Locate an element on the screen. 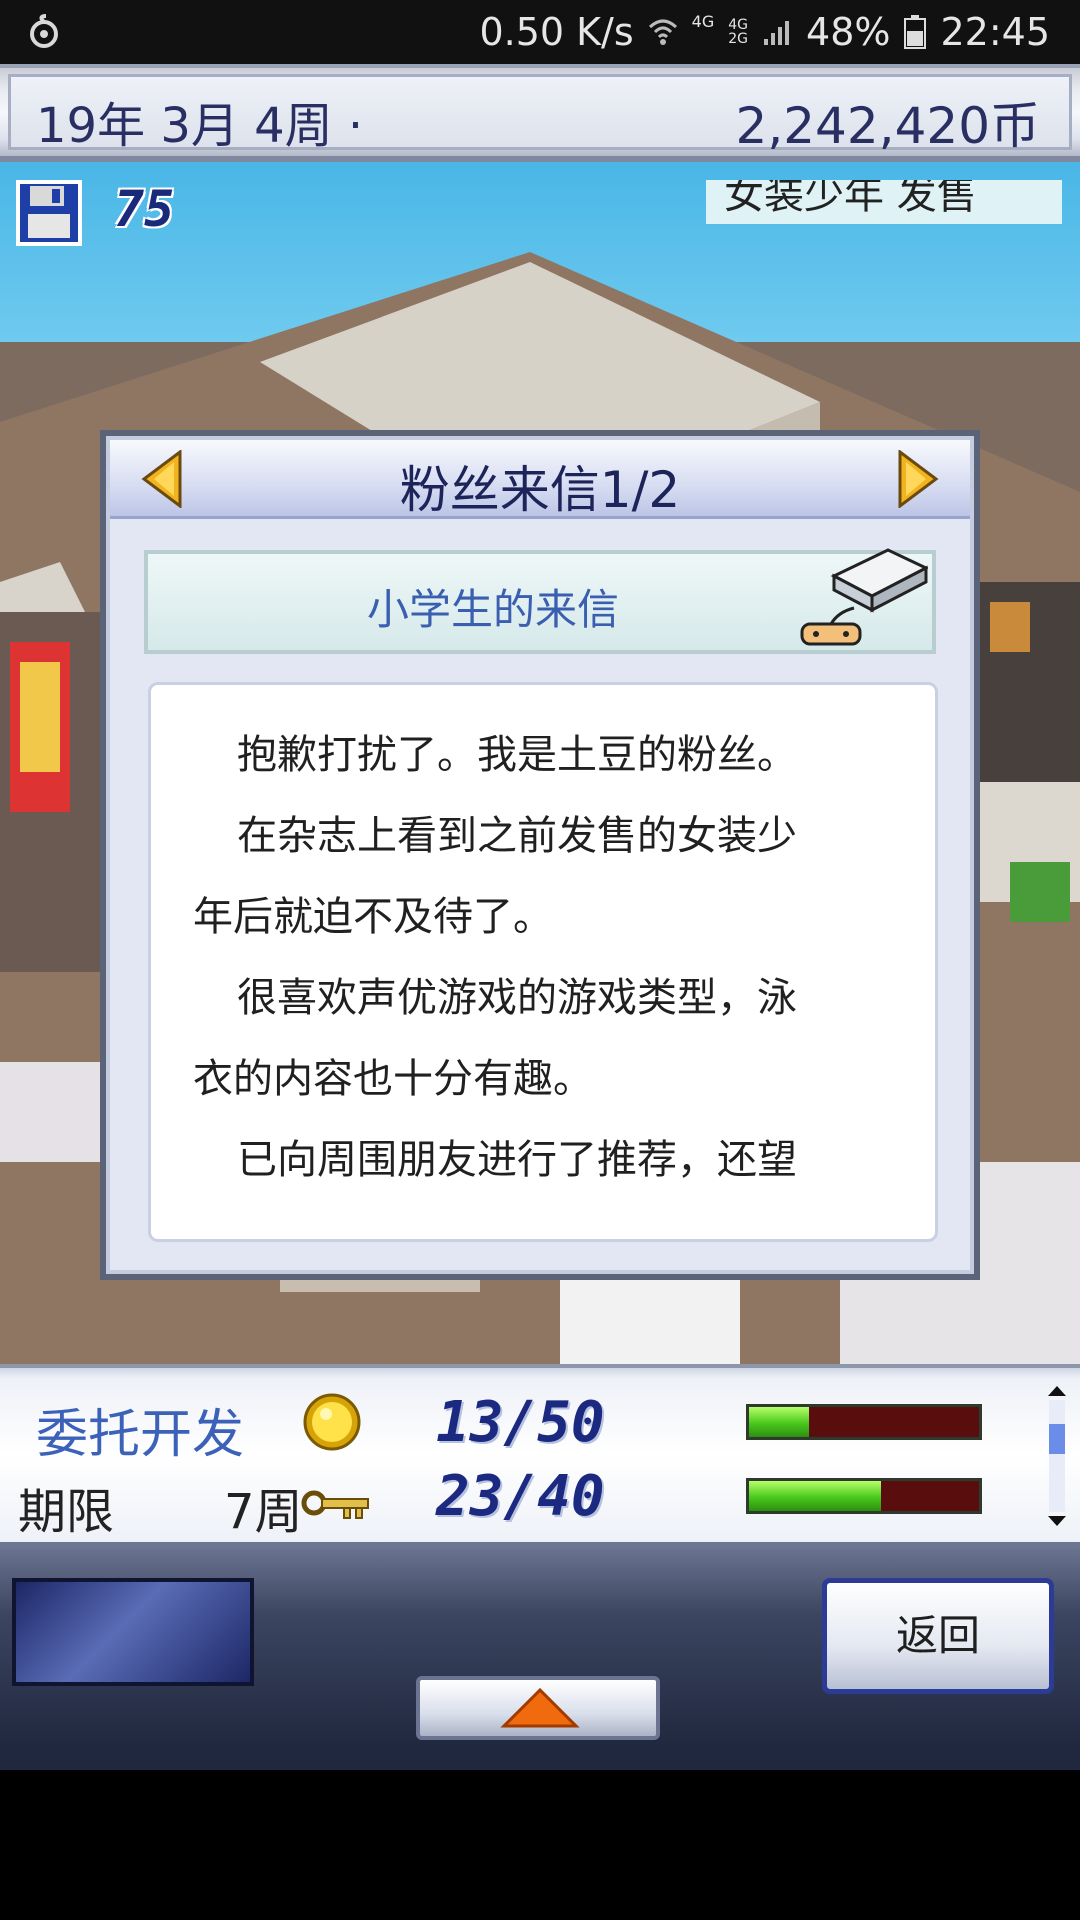 The width and height of the screenshot is (1080, 1920). commission-progress-2: 23/40 is located at coordinates (520, 1496).